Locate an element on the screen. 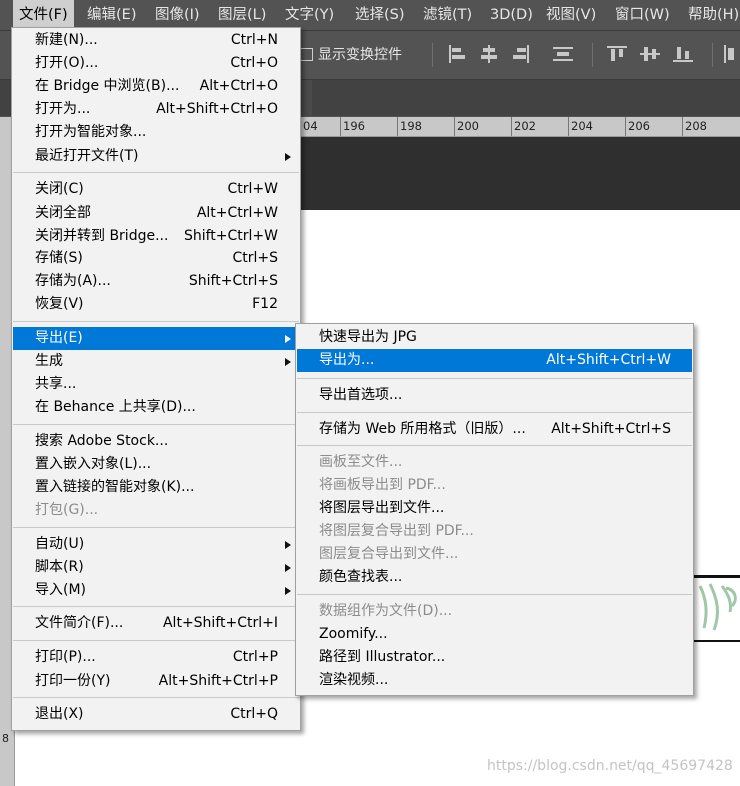  menubar-item: 文件(F) is located at coordinates (43, 15).